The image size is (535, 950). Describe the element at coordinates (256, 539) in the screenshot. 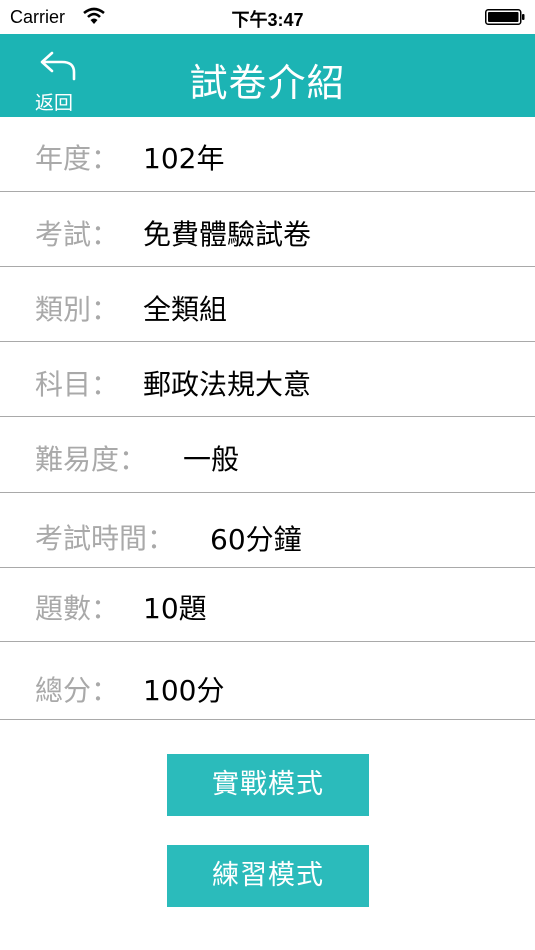

I see `info-value: 60分鐘` at that location.